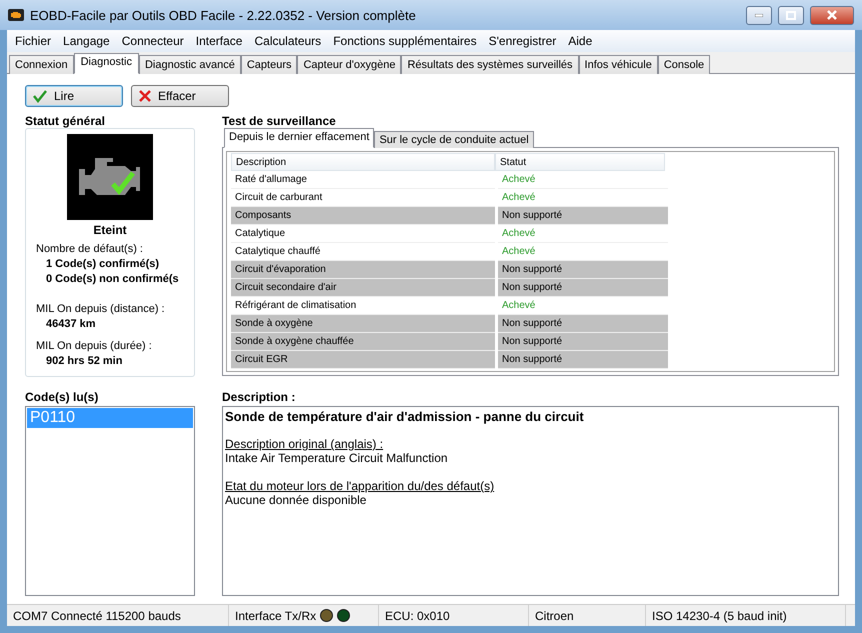 This screenshot has width=862, height=633. I want to click on minimize-button, so click(759, 15).